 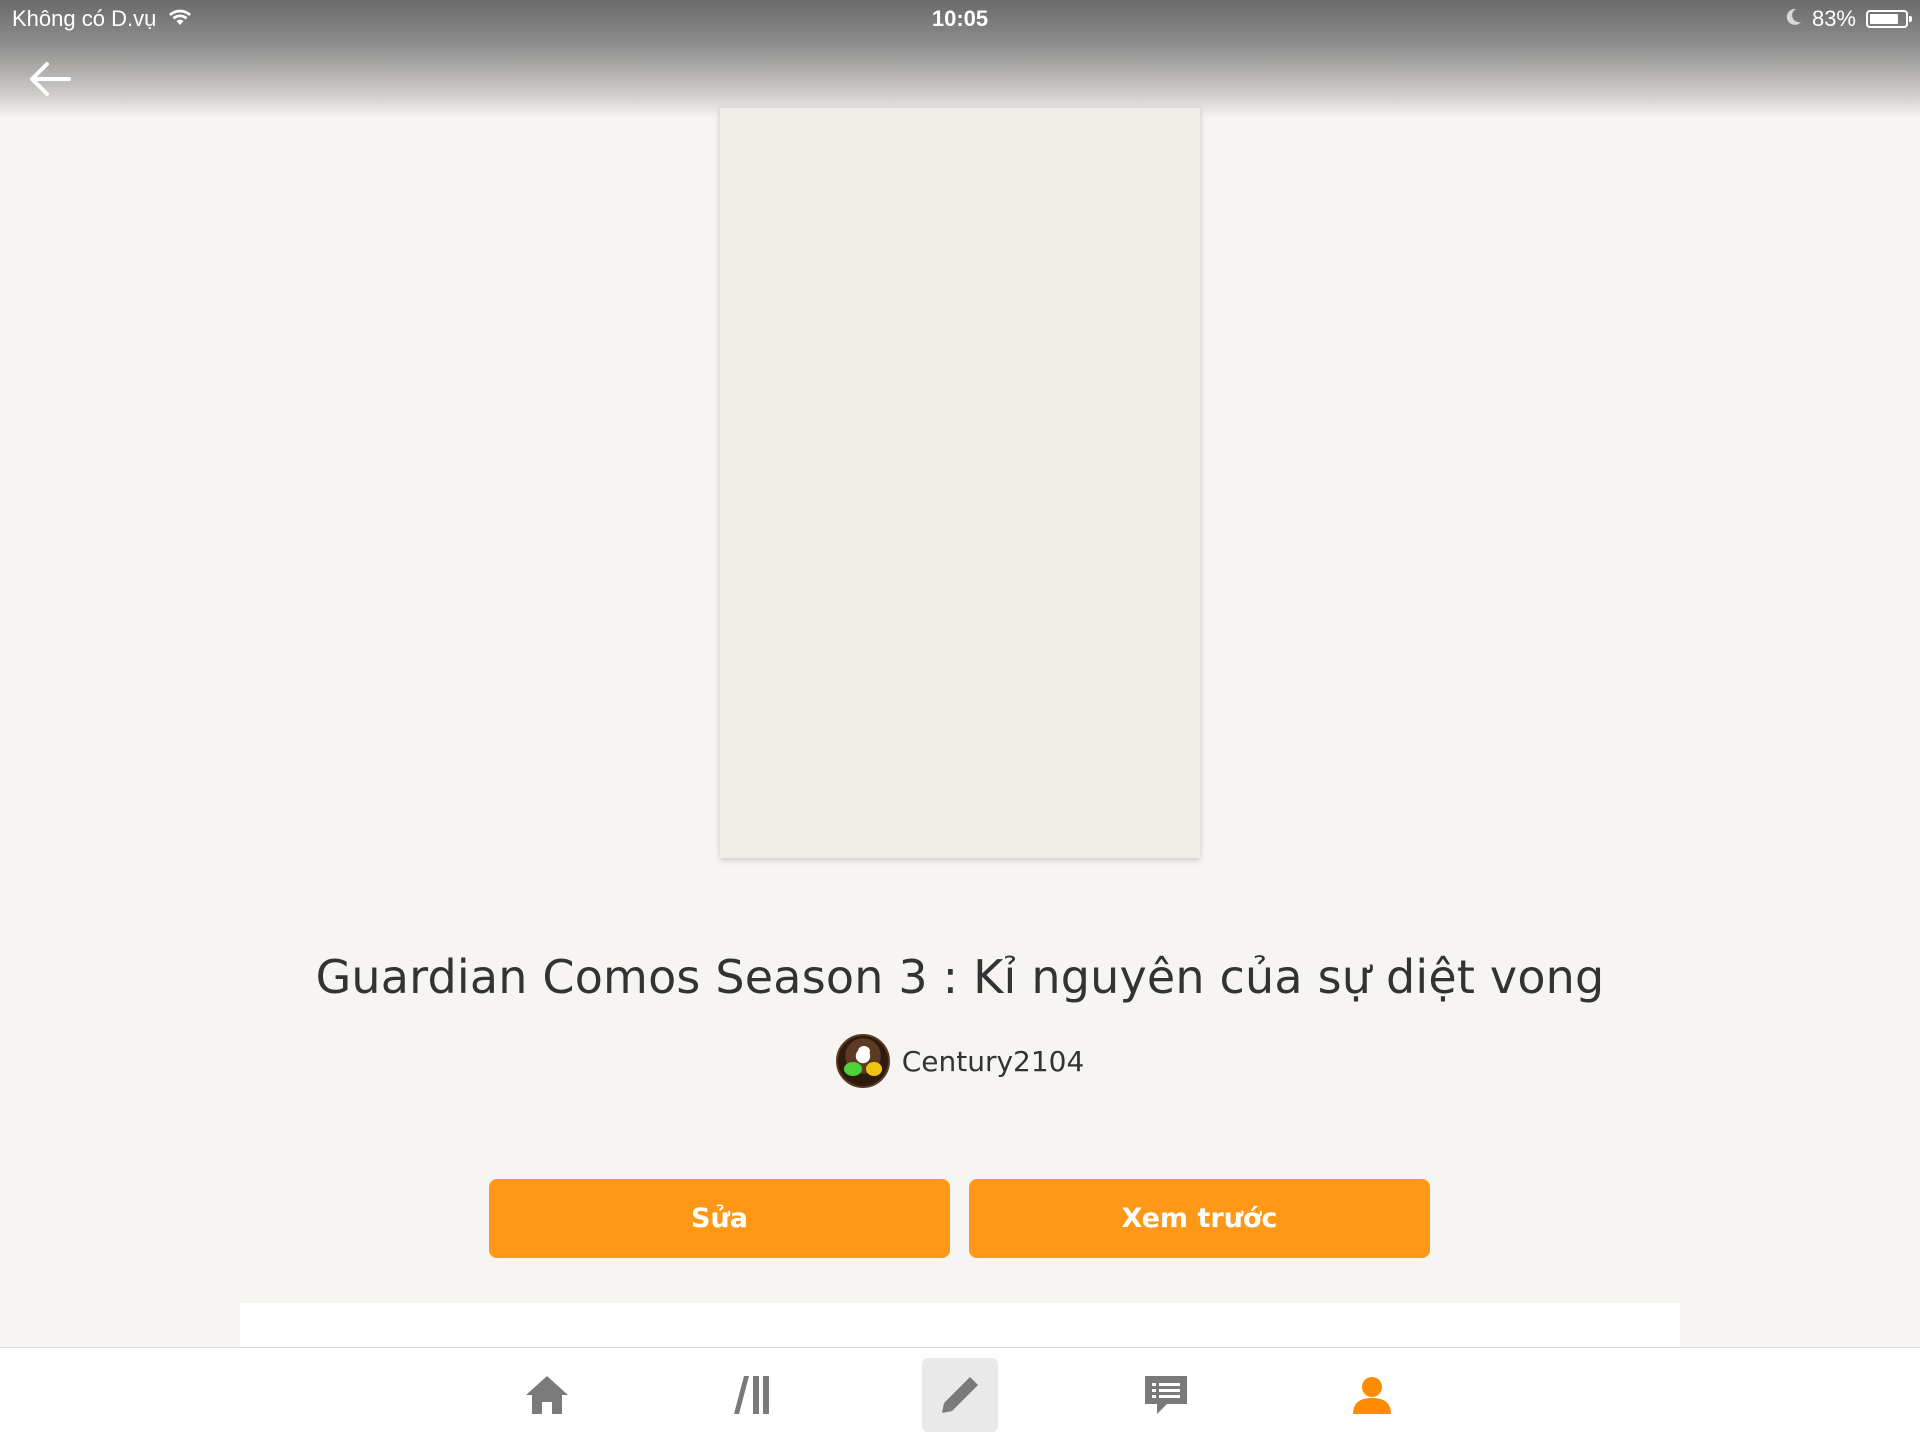 I want to click on battery-fill, so click(x=1884, y=19).